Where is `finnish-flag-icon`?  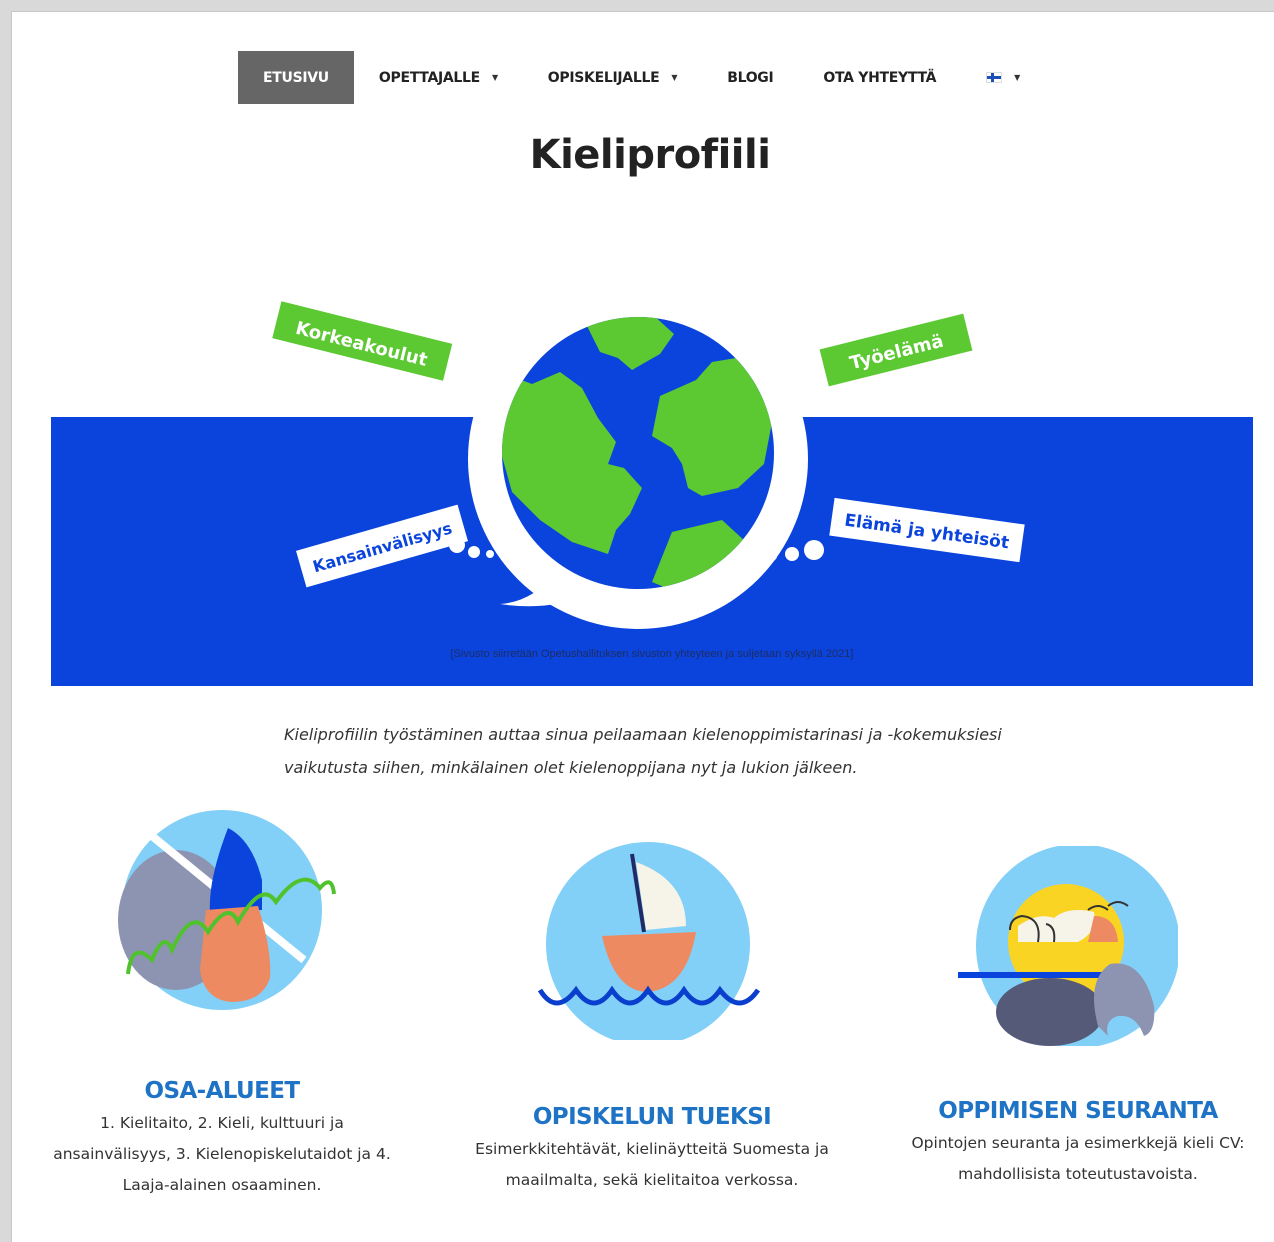
finnish-flag-icon is located at coordinates (994, 77).